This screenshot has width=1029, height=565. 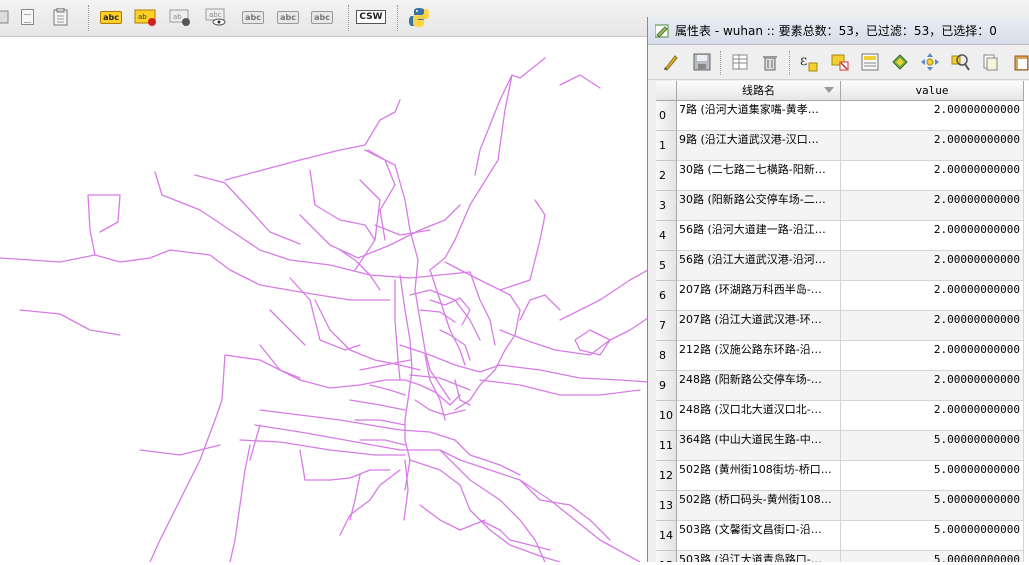 I want to click on row-header: 3, so click(x=666, y=206).